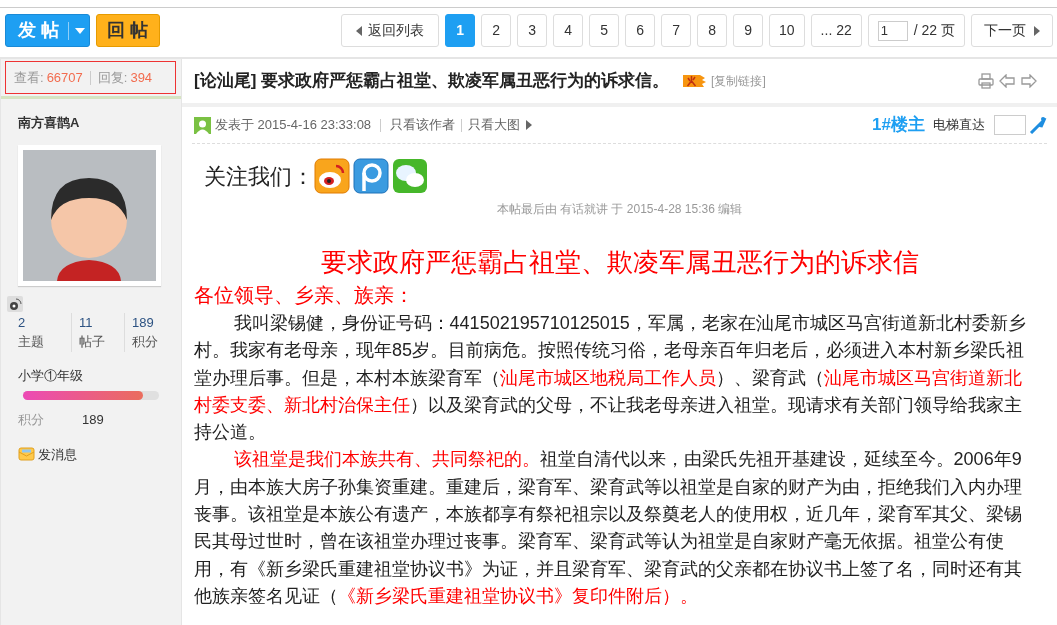 The image size is (1057, 625). What do you see at coordinates (44, 332) in the screenshot?
I see `user-stat-link: 2 主题` at bounding box center [44, 332].